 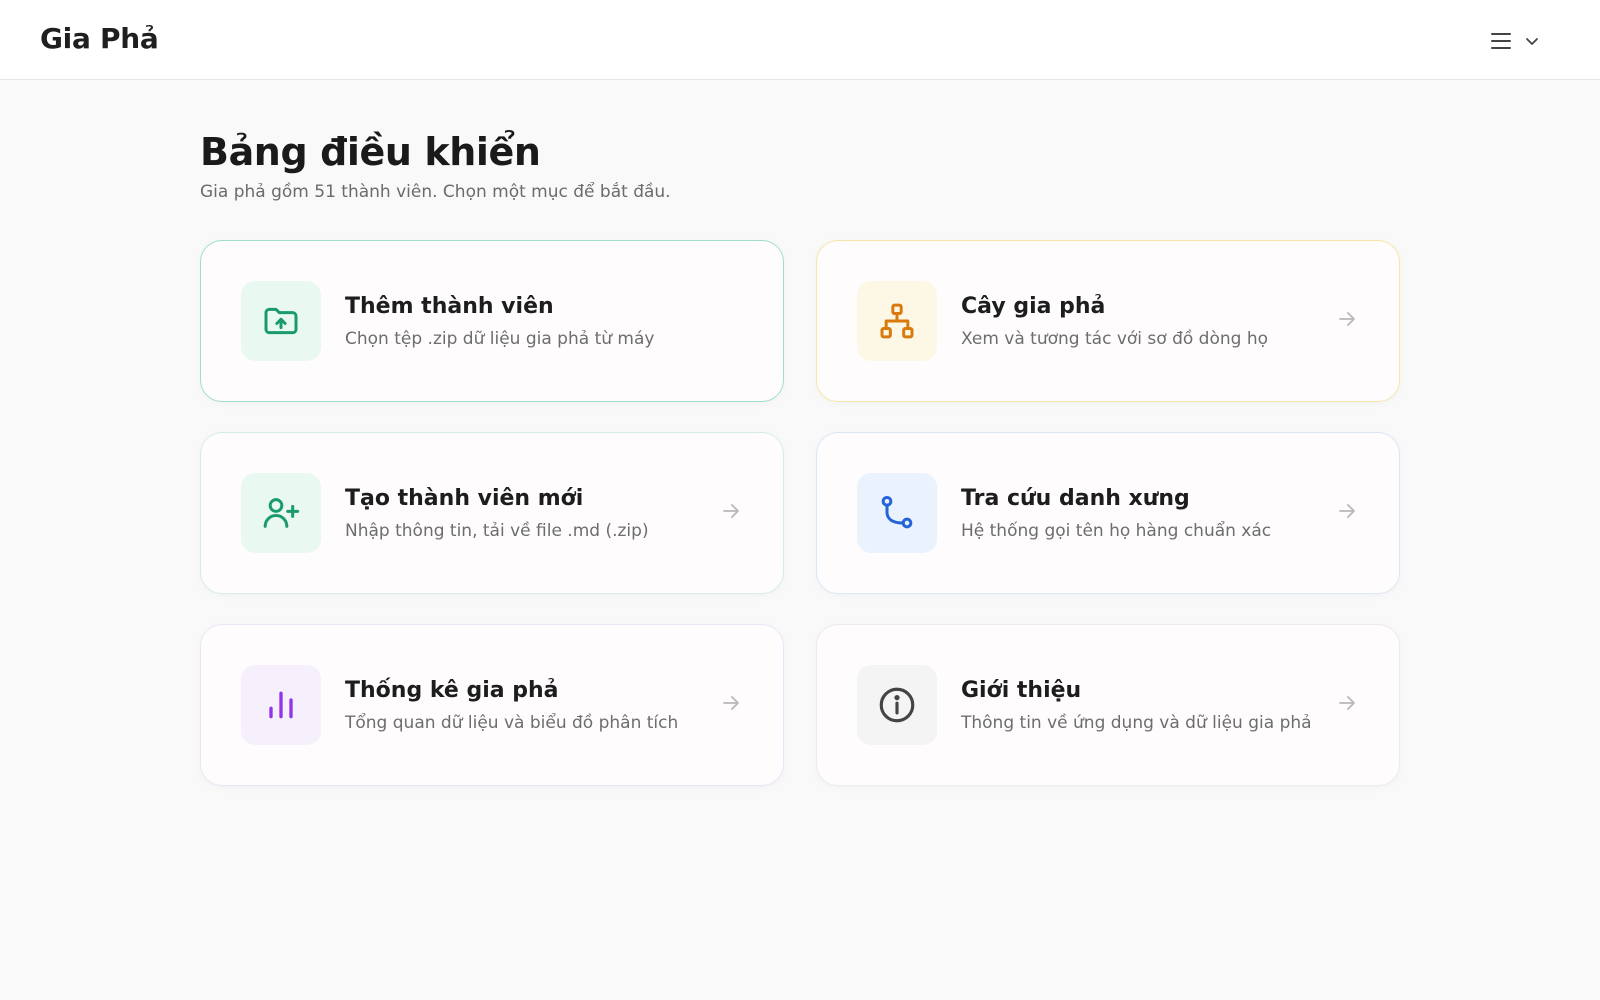 What do you see at coordinates (1532, 41) in the screenshot?
I see `chevron-down-icon` at bounding box center [1532, 41].